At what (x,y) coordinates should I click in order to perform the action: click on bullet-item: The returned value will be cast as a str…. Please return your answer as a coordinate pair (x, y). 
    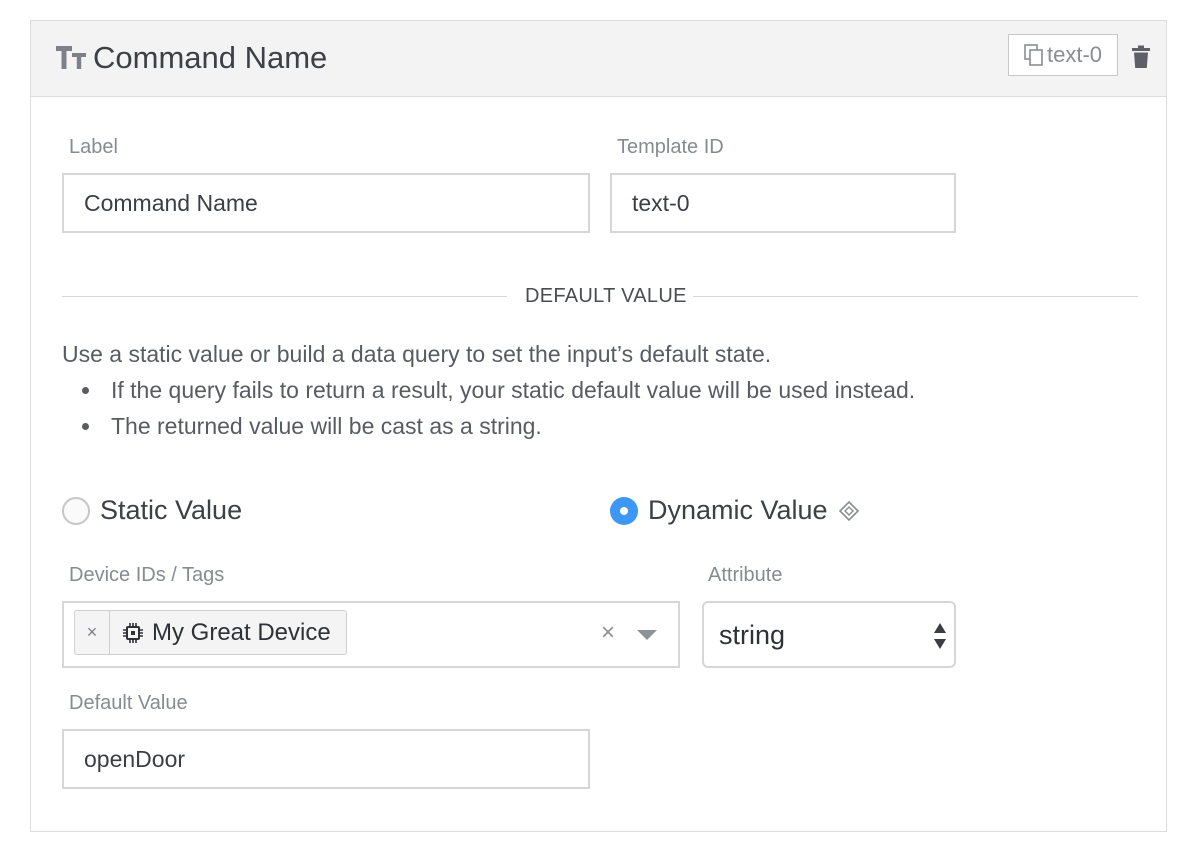
    Looking at the image, I should click on (312, 426).